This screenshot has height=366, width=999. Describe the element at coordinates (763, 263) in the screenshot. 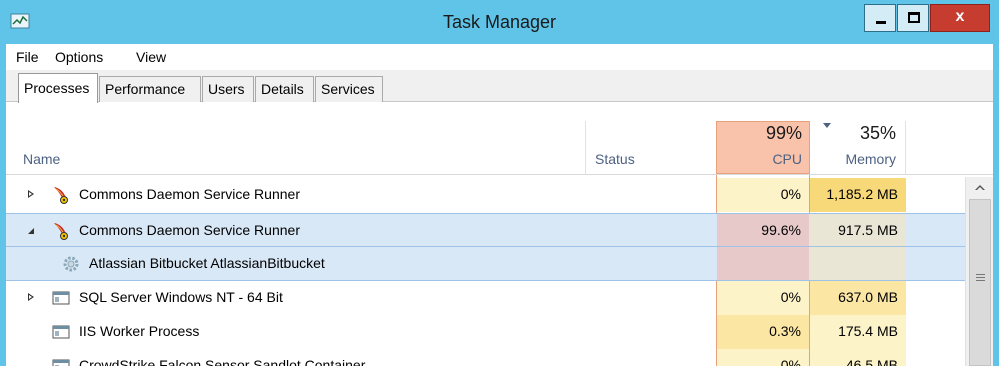

I see `cpu-value` at that location.